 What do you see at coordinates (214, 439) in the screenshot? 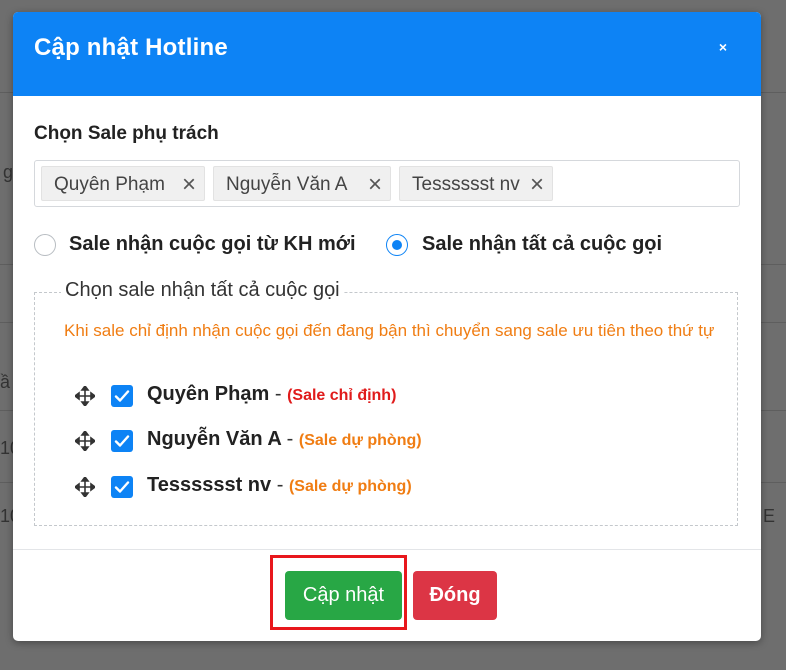
I see `sale-name-text: Nguyễn Văn A` at bounding box center [214, 439].